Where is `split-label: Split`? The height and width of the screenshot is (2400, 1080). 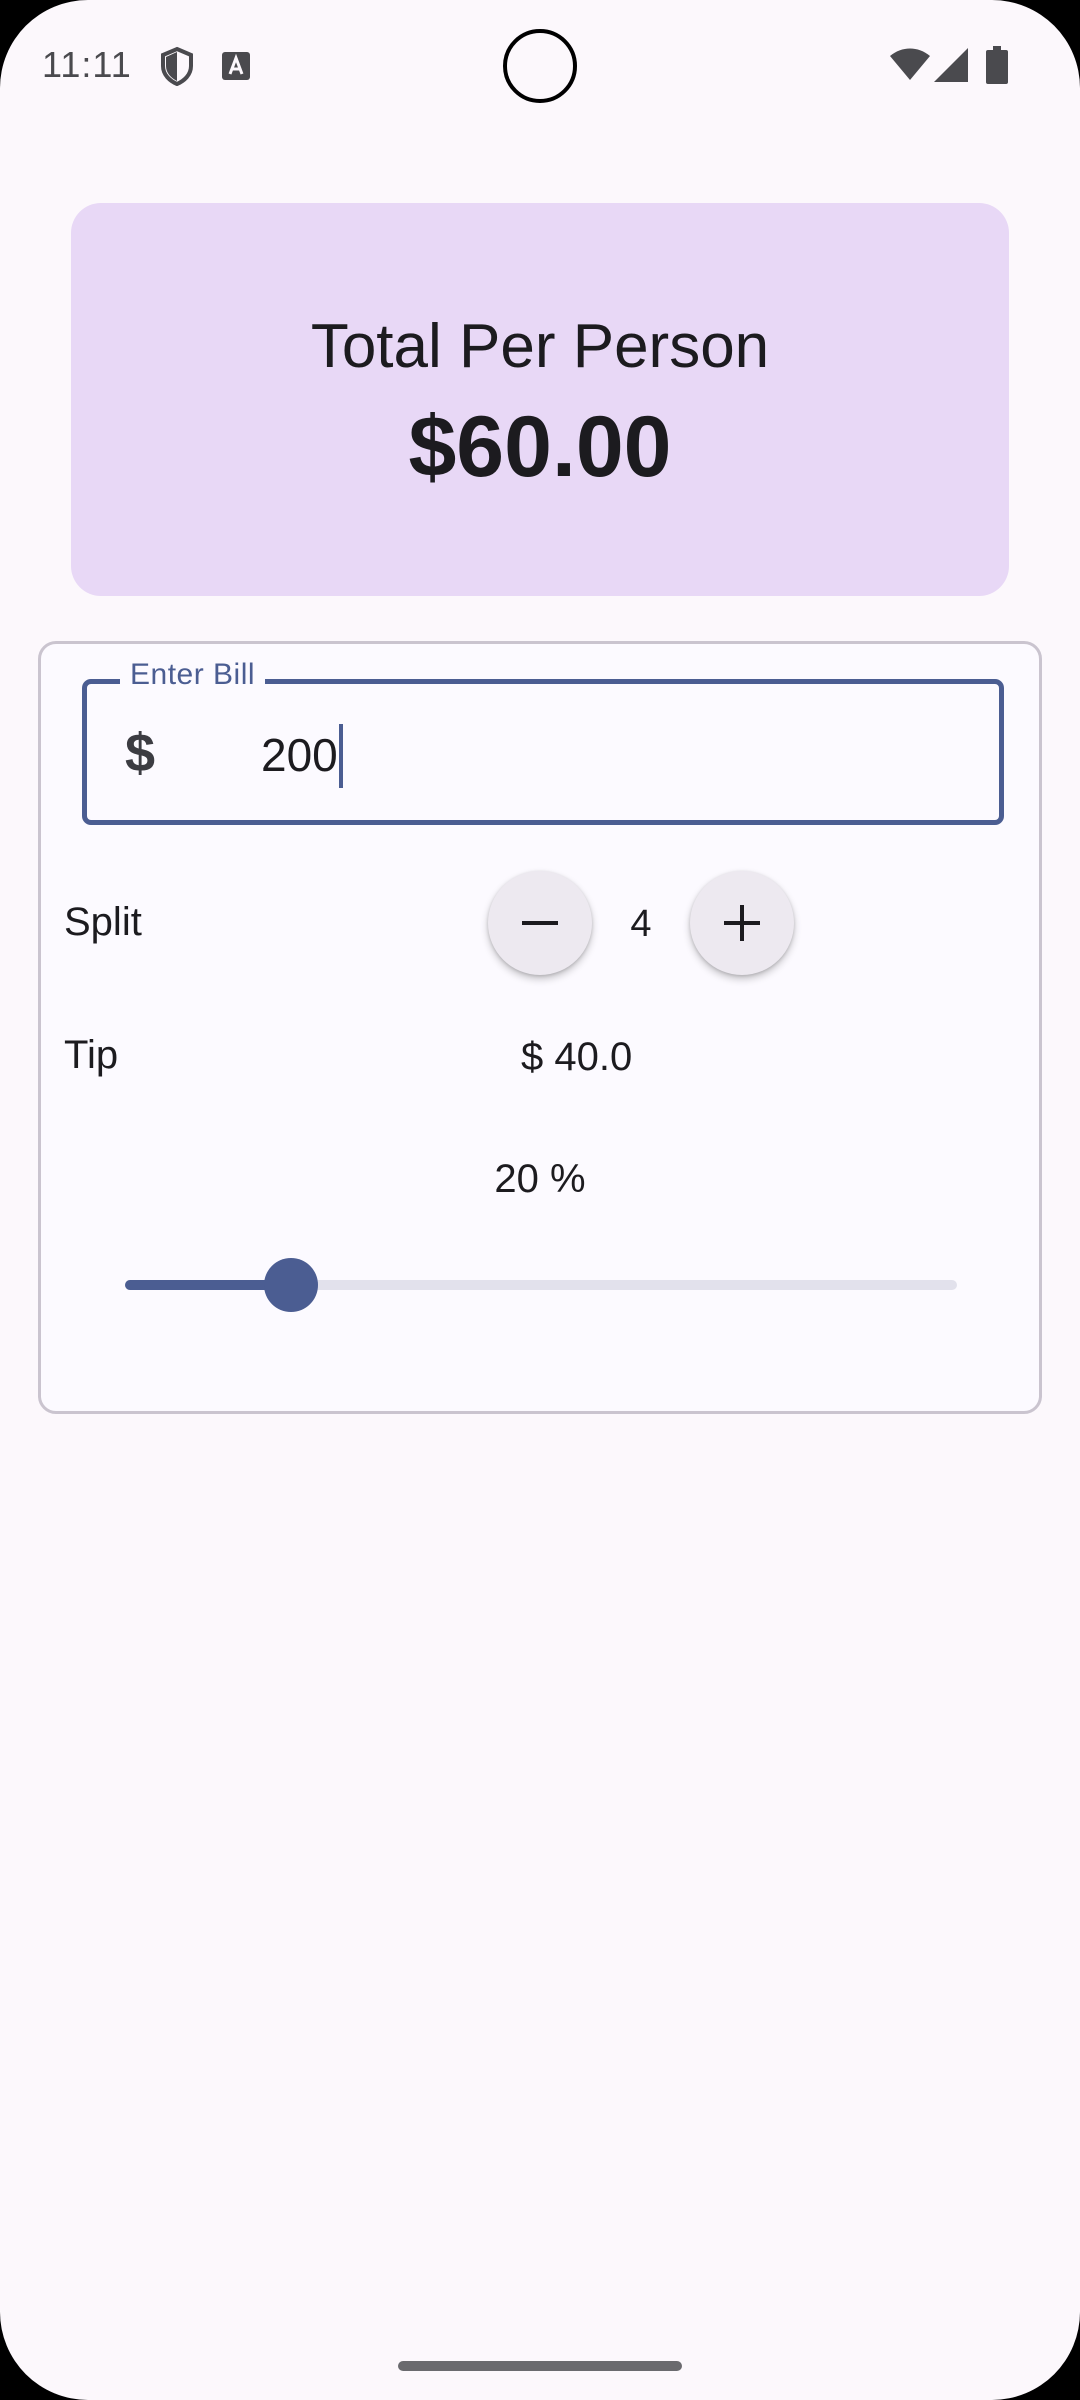
split-label: Split is located at coordinates (103, 922).